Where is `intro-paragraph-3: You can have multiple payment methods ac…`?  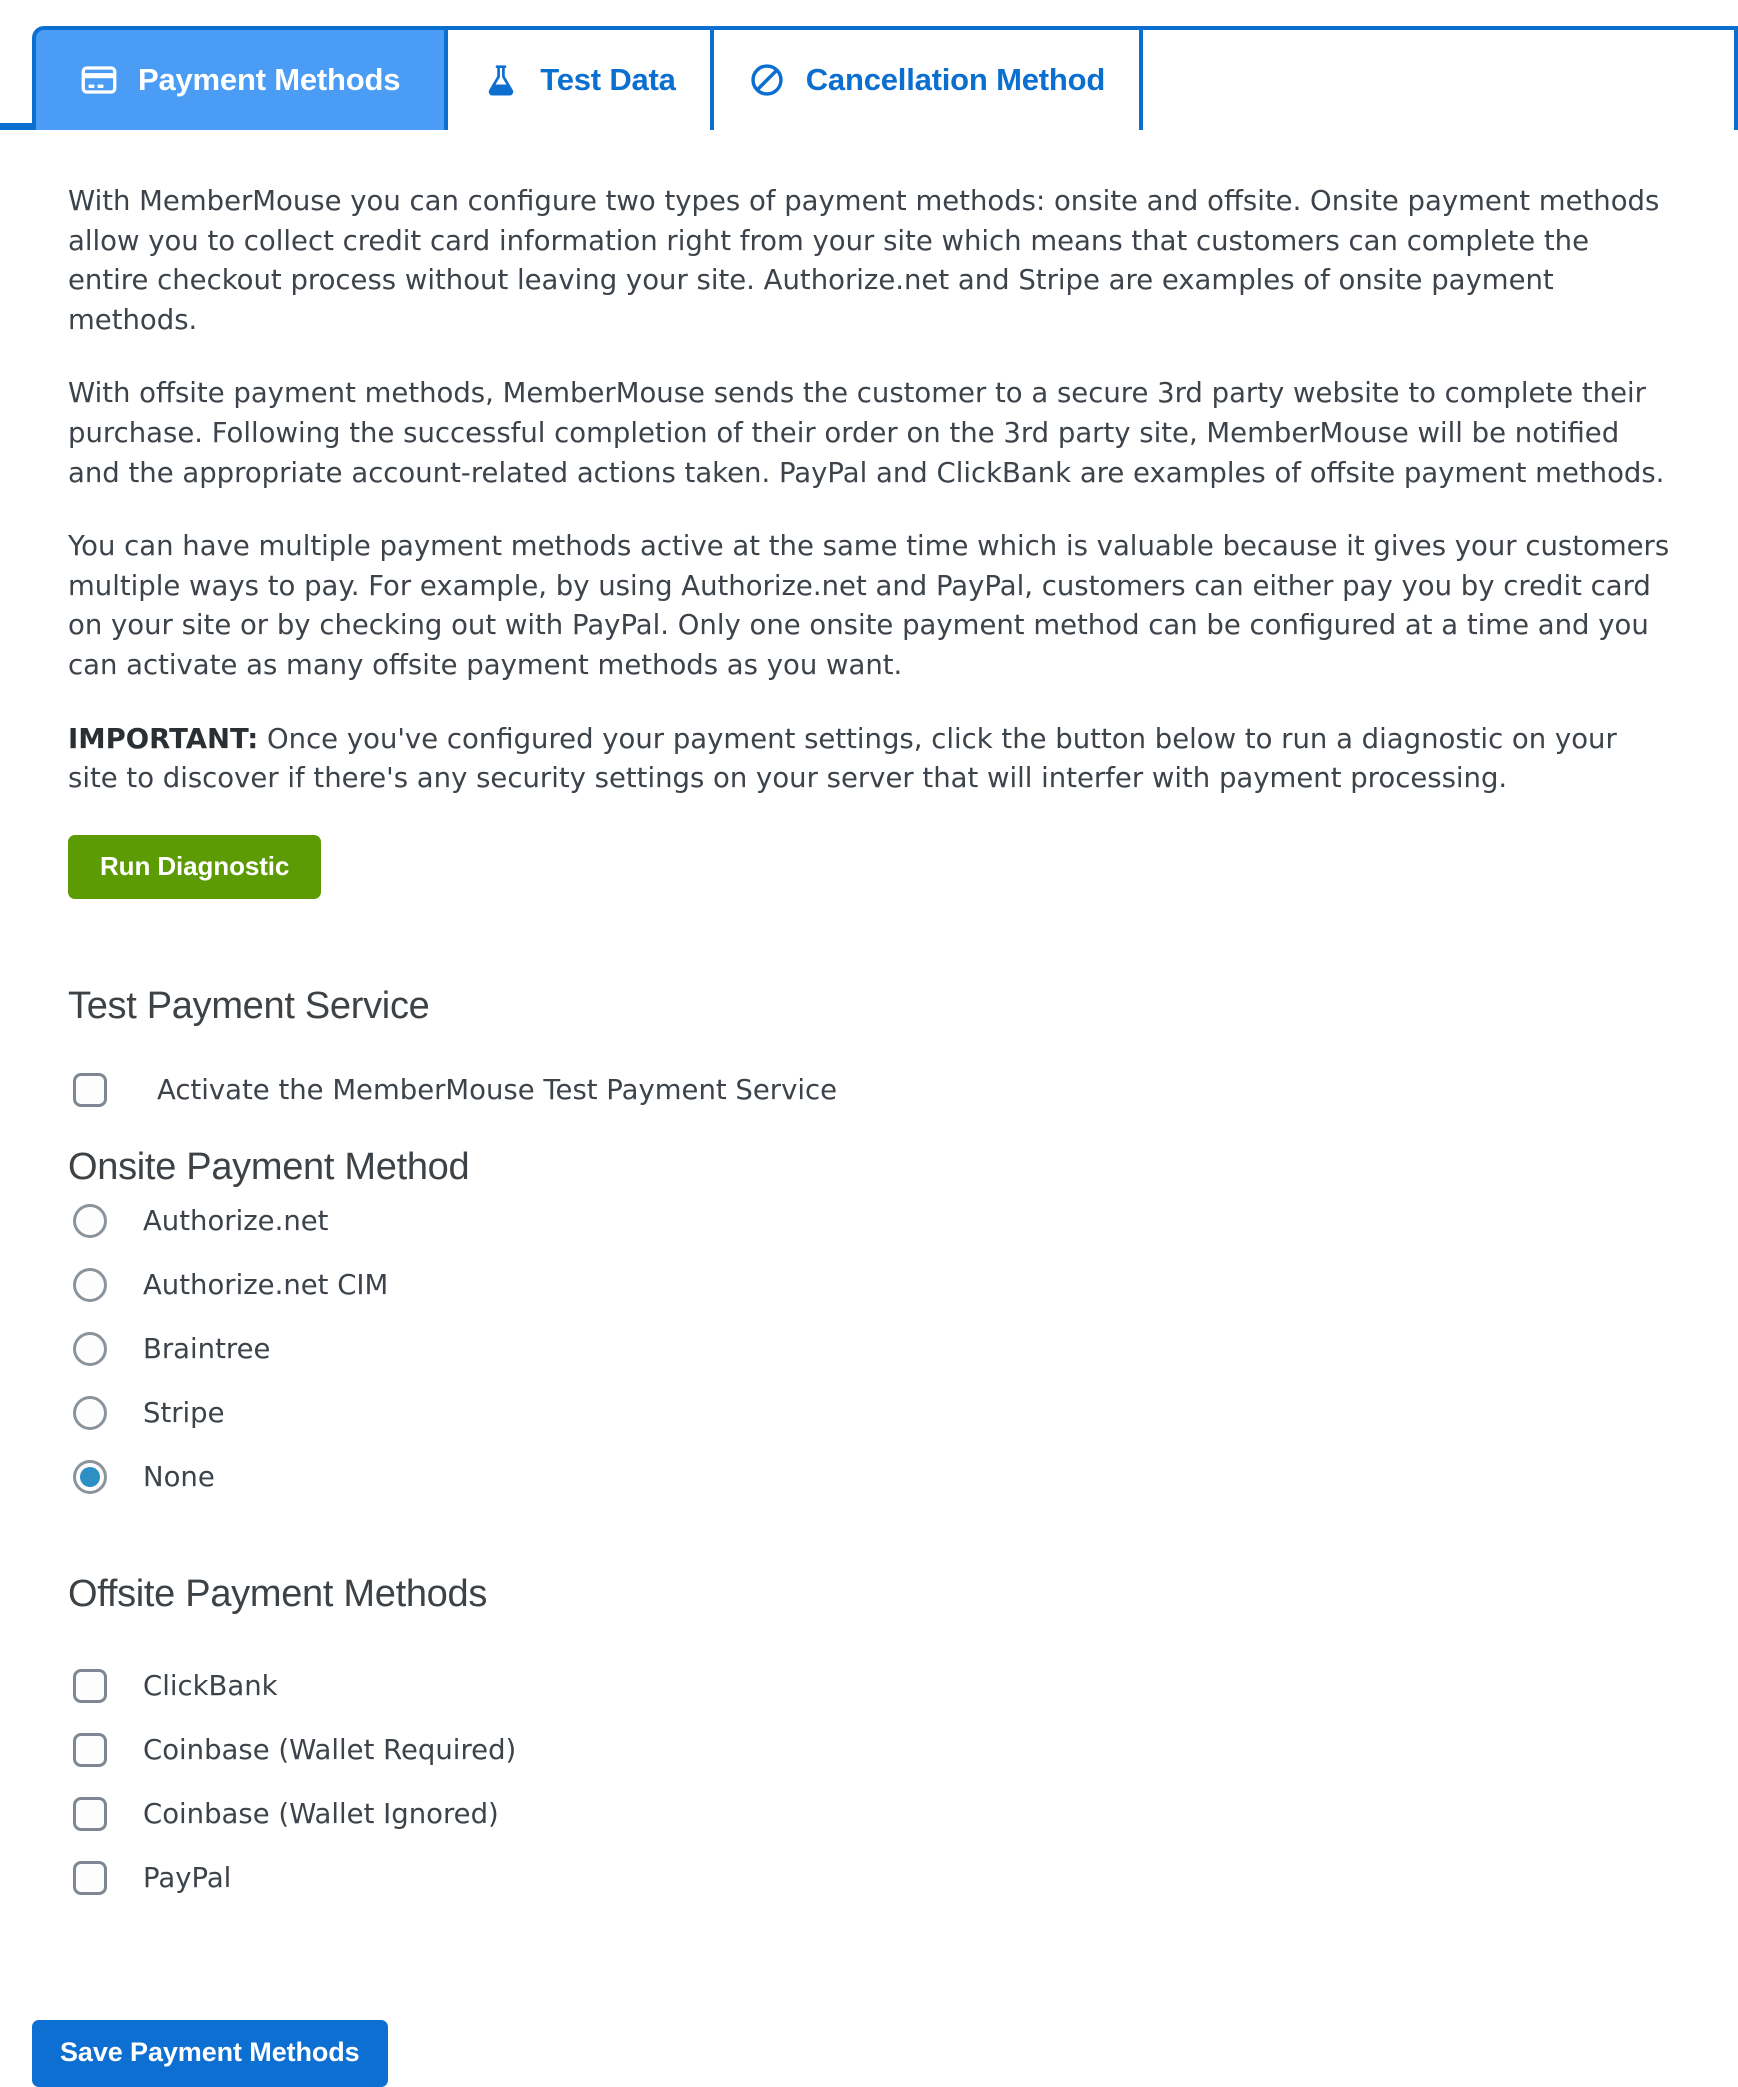
intro-paragraph-3: You can have multiple payment methods ac… is located at coordinates (869, 605).